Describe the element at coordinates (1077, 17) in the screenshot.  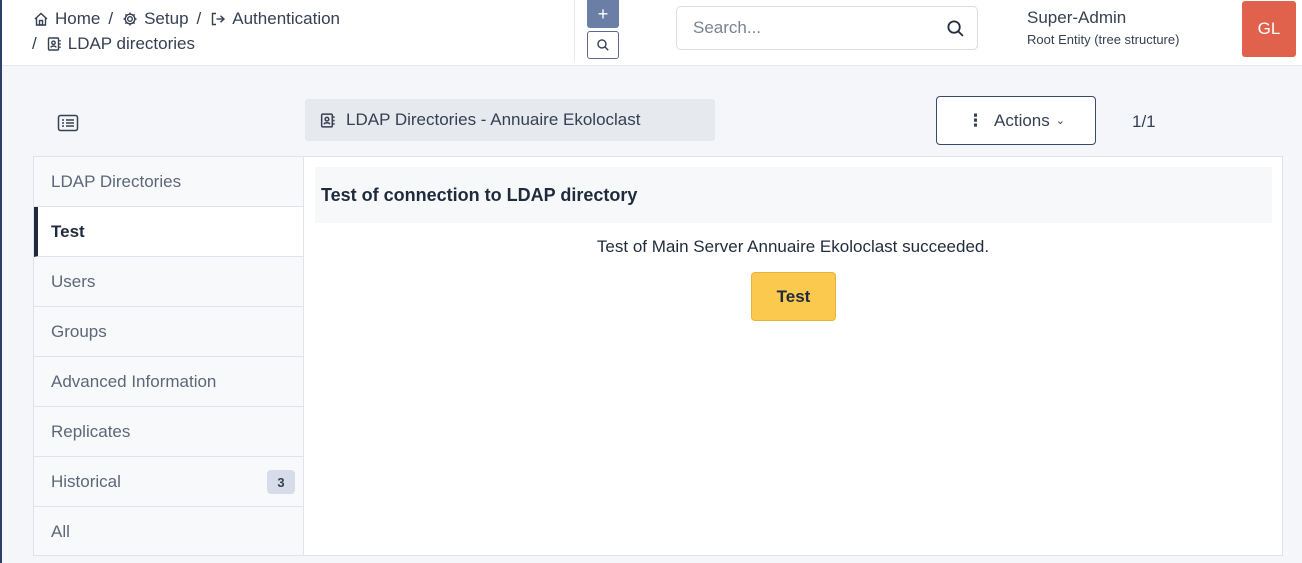
I see `user-name: Super-Admin` at that location.